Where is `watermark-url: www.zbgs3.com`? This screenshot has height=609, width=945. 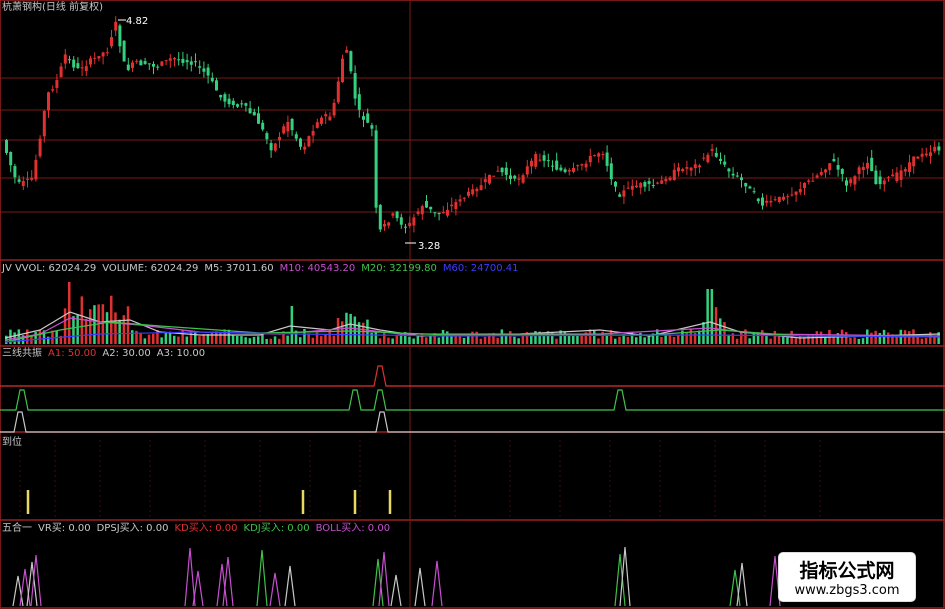 watermark-url: www.zbgs3.com is located at coordinates (847, 590).